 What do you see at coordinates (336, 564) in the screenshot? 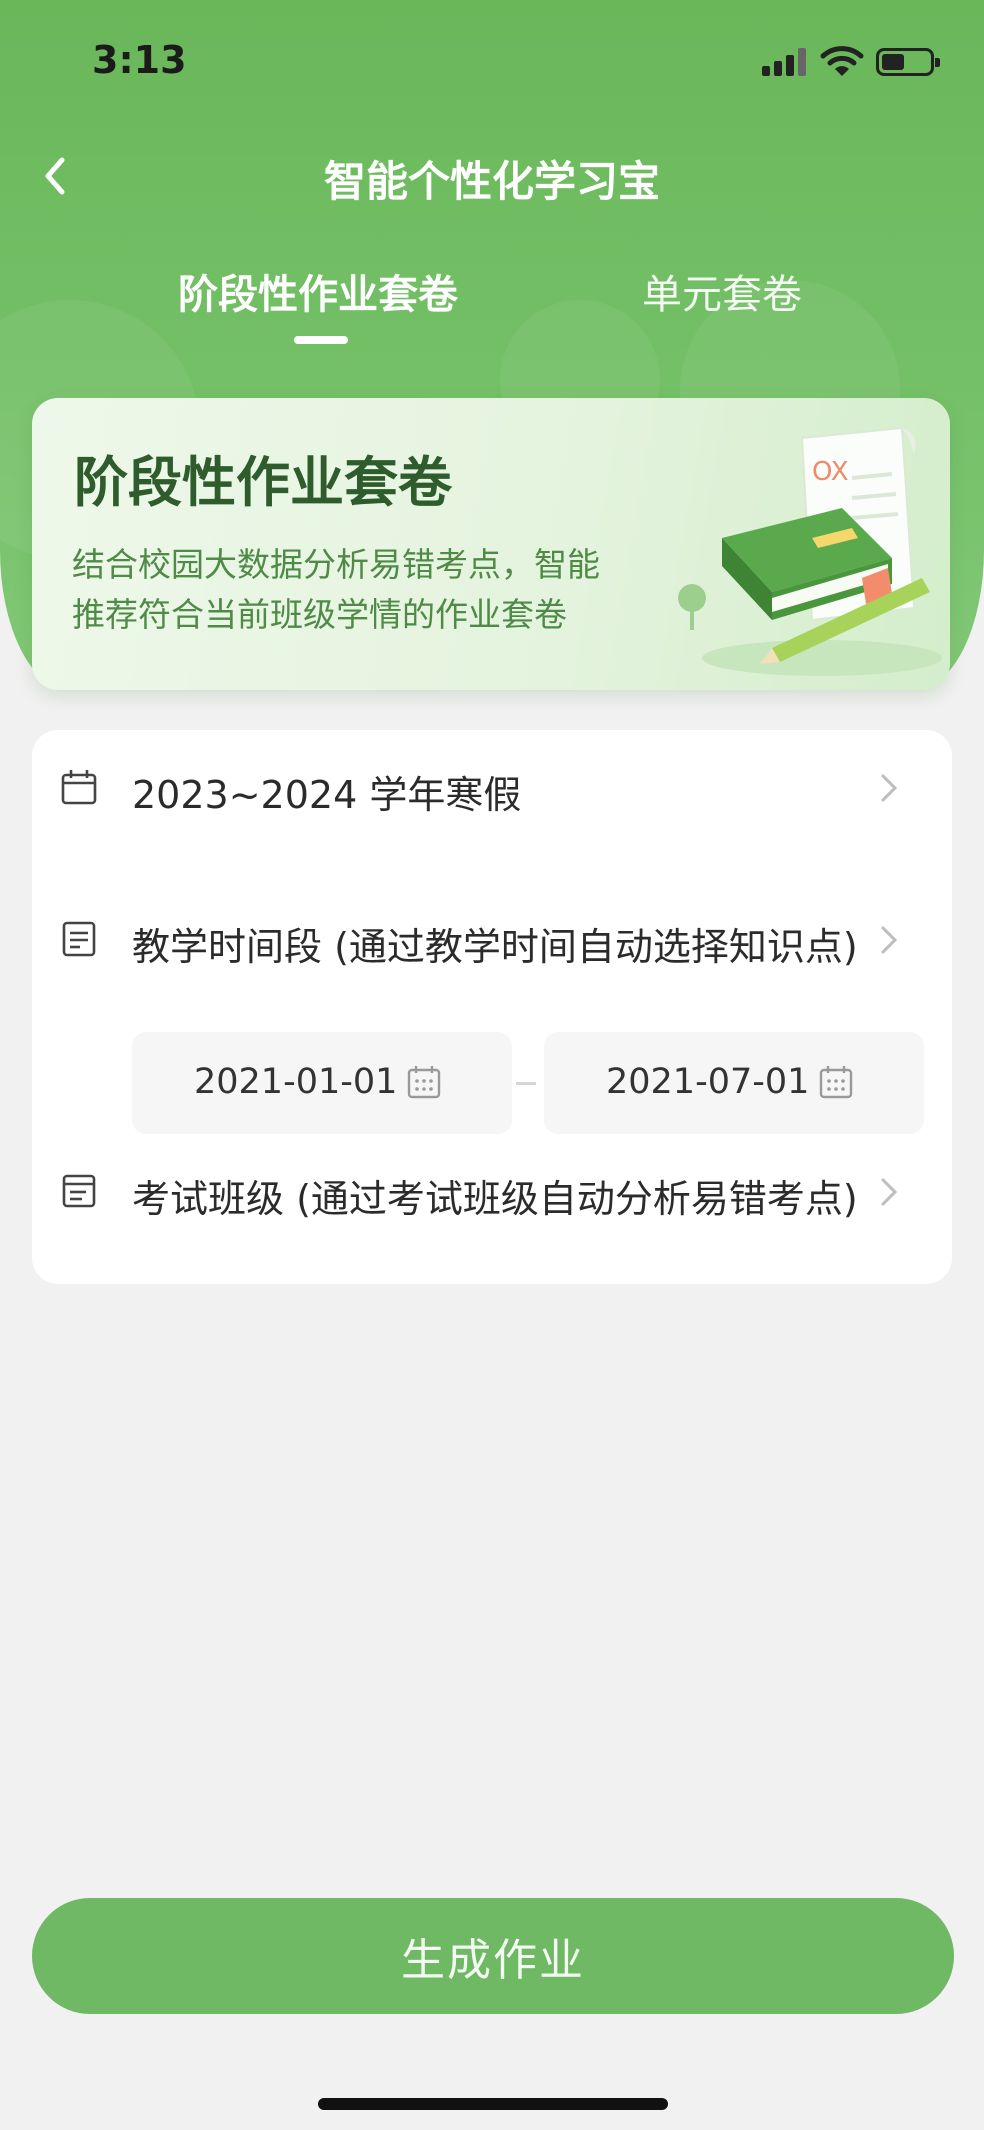
I see `banner-description-line1: 结合校园大数据分析易错考点，智能` at bounding box center [336, 564].